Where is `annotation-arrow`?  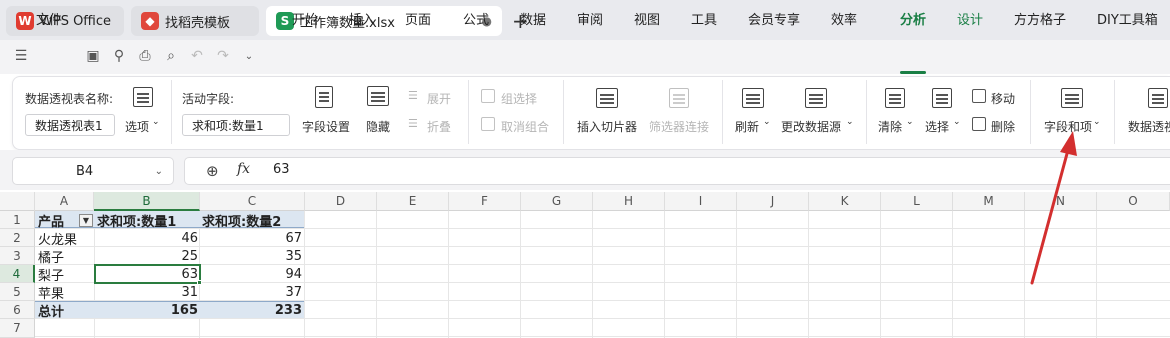
annotation-arrow is located at coordinates (1053, 208).